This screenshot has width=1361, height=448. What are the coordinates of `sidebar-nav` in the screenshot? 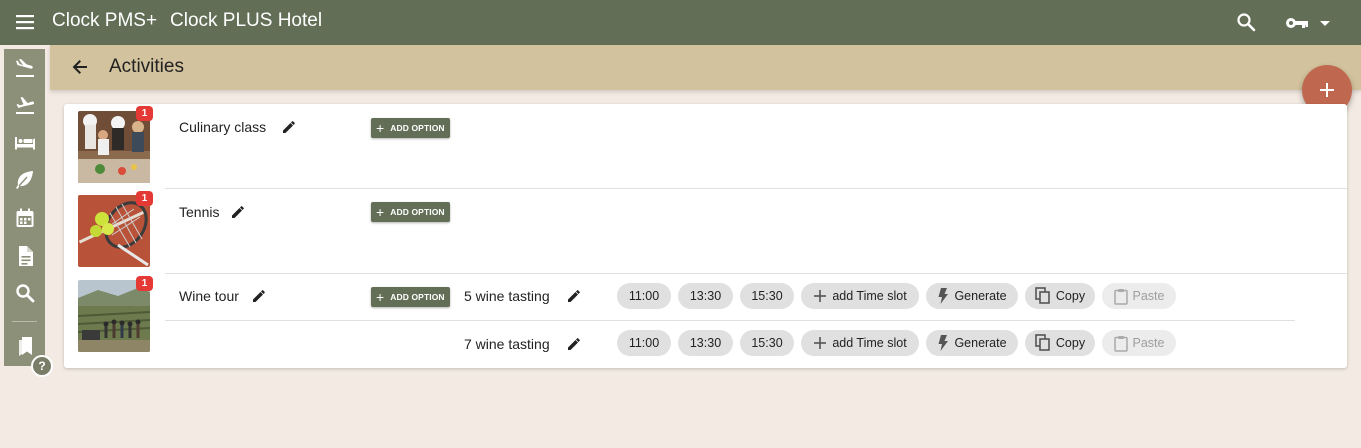 It's located at (24, 207).